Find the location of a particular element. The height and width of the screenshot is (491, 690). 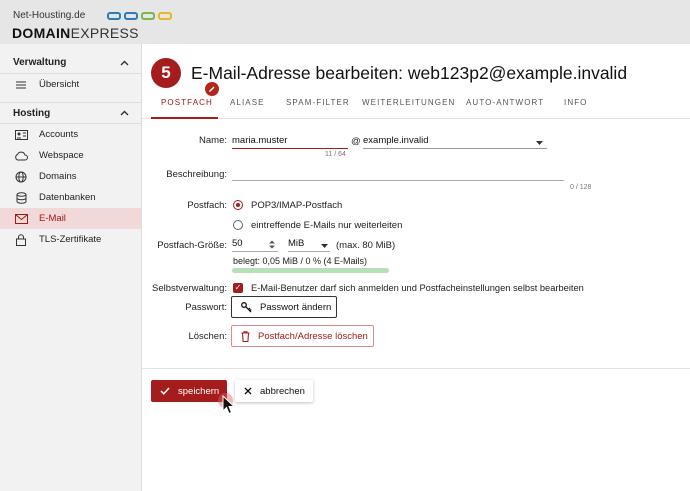

size-unit-value: MiB is located at coordinates (296, 243).